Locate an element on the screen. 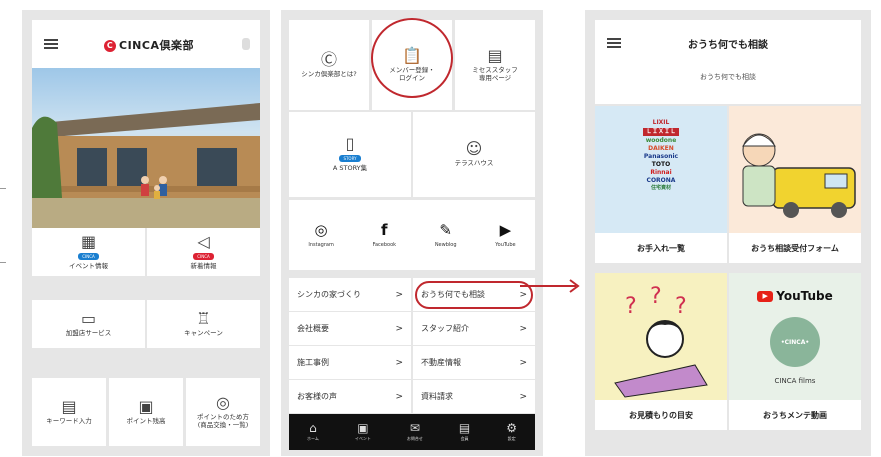  hamburger-menu-icon is located at coordinates (51, 44).